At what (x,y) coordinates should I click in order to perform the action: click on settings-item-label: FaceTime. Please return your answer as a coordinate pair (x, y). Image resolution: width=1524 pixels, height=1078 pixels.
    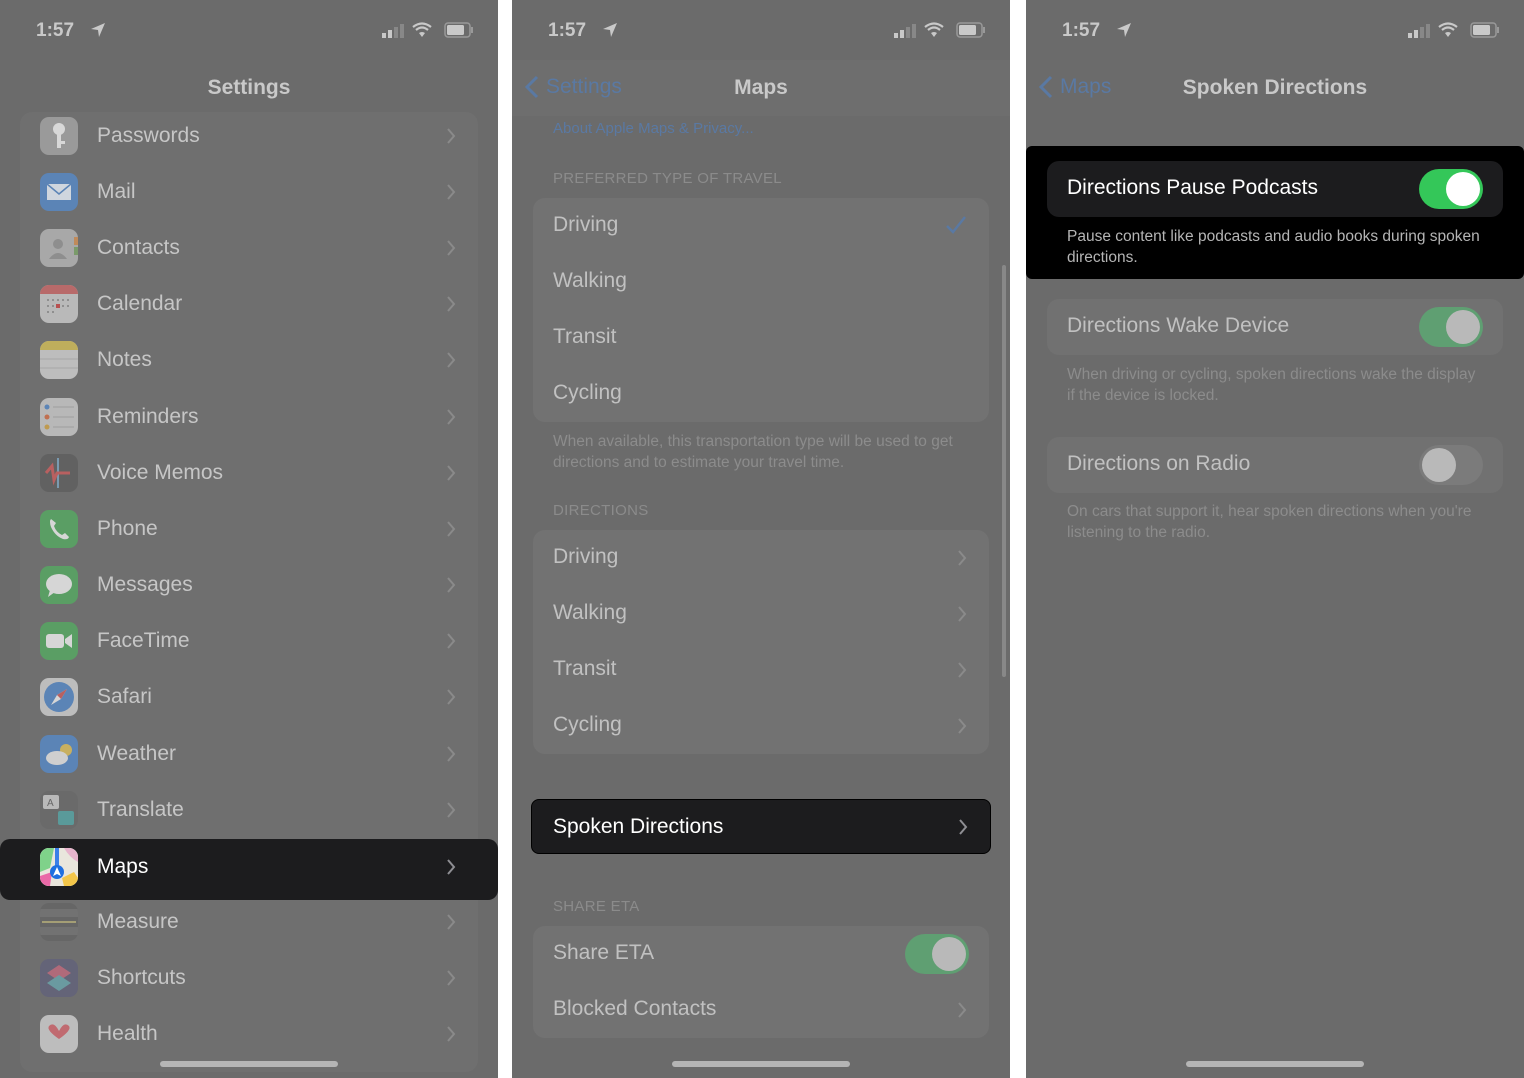
    Looking at the image, I should click on (143, 640).